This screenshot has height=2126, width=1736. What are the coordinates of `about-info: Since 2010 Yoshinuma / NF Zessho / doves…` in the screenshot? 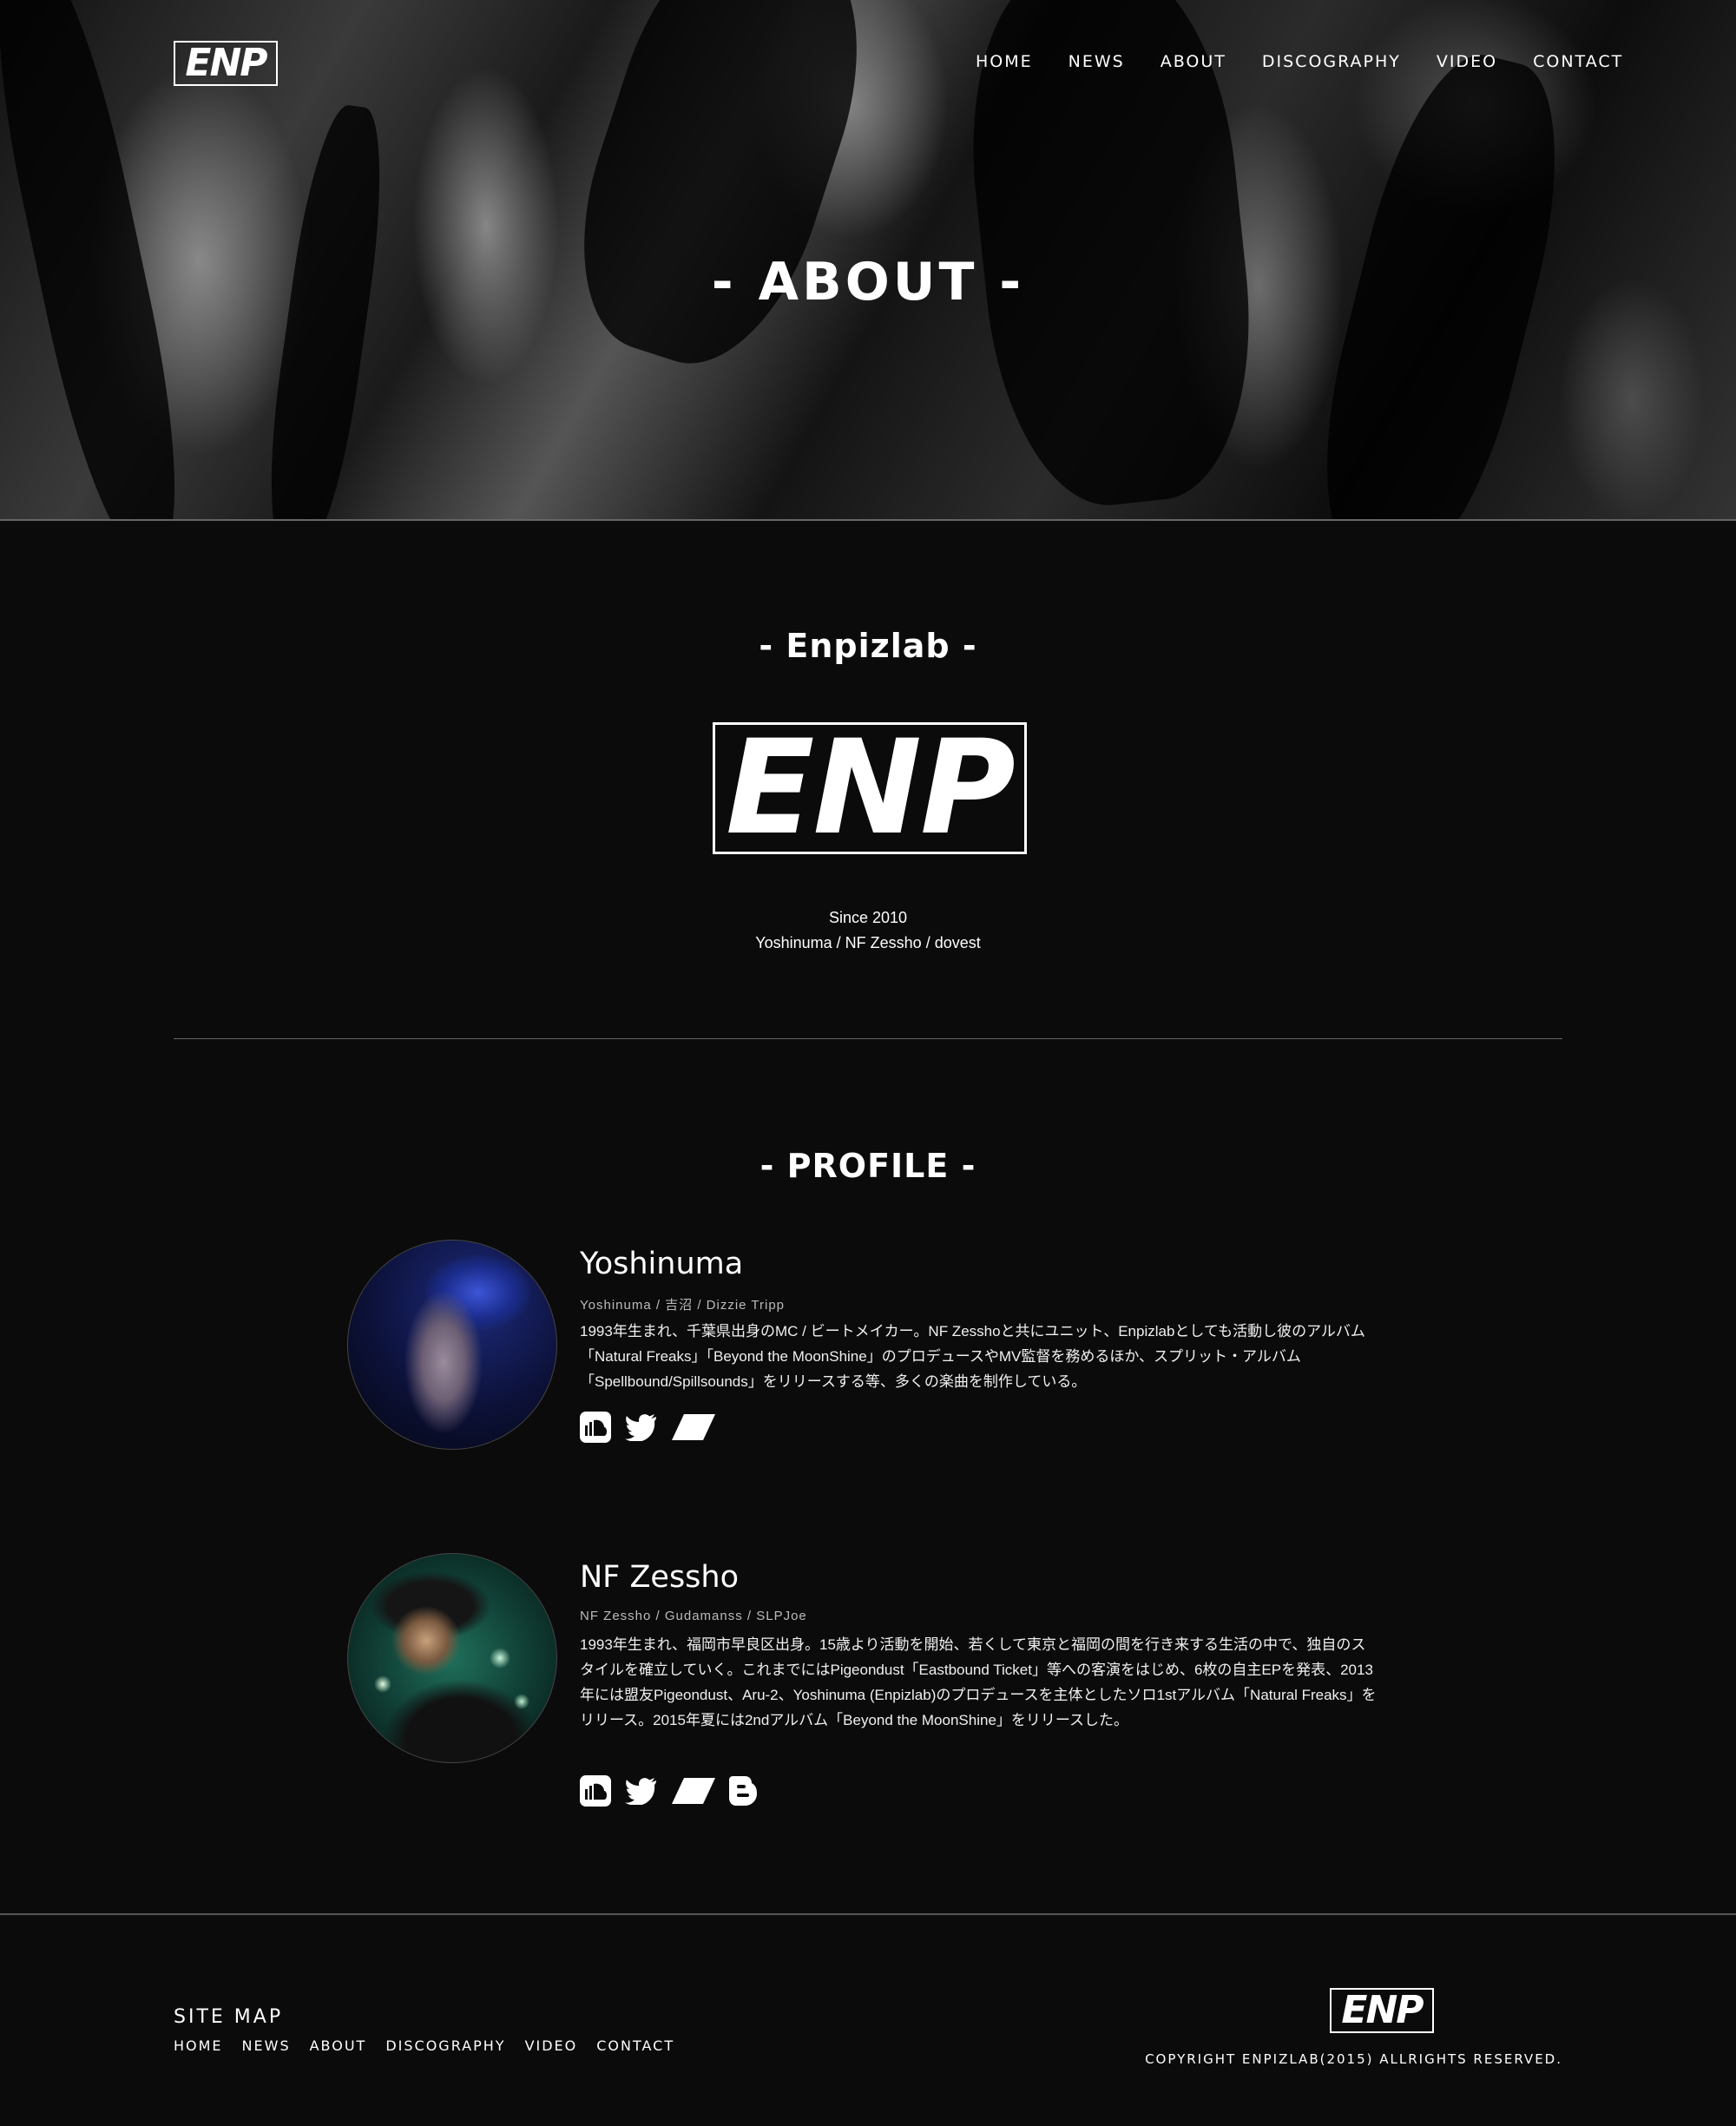 It's located at (868, 931).